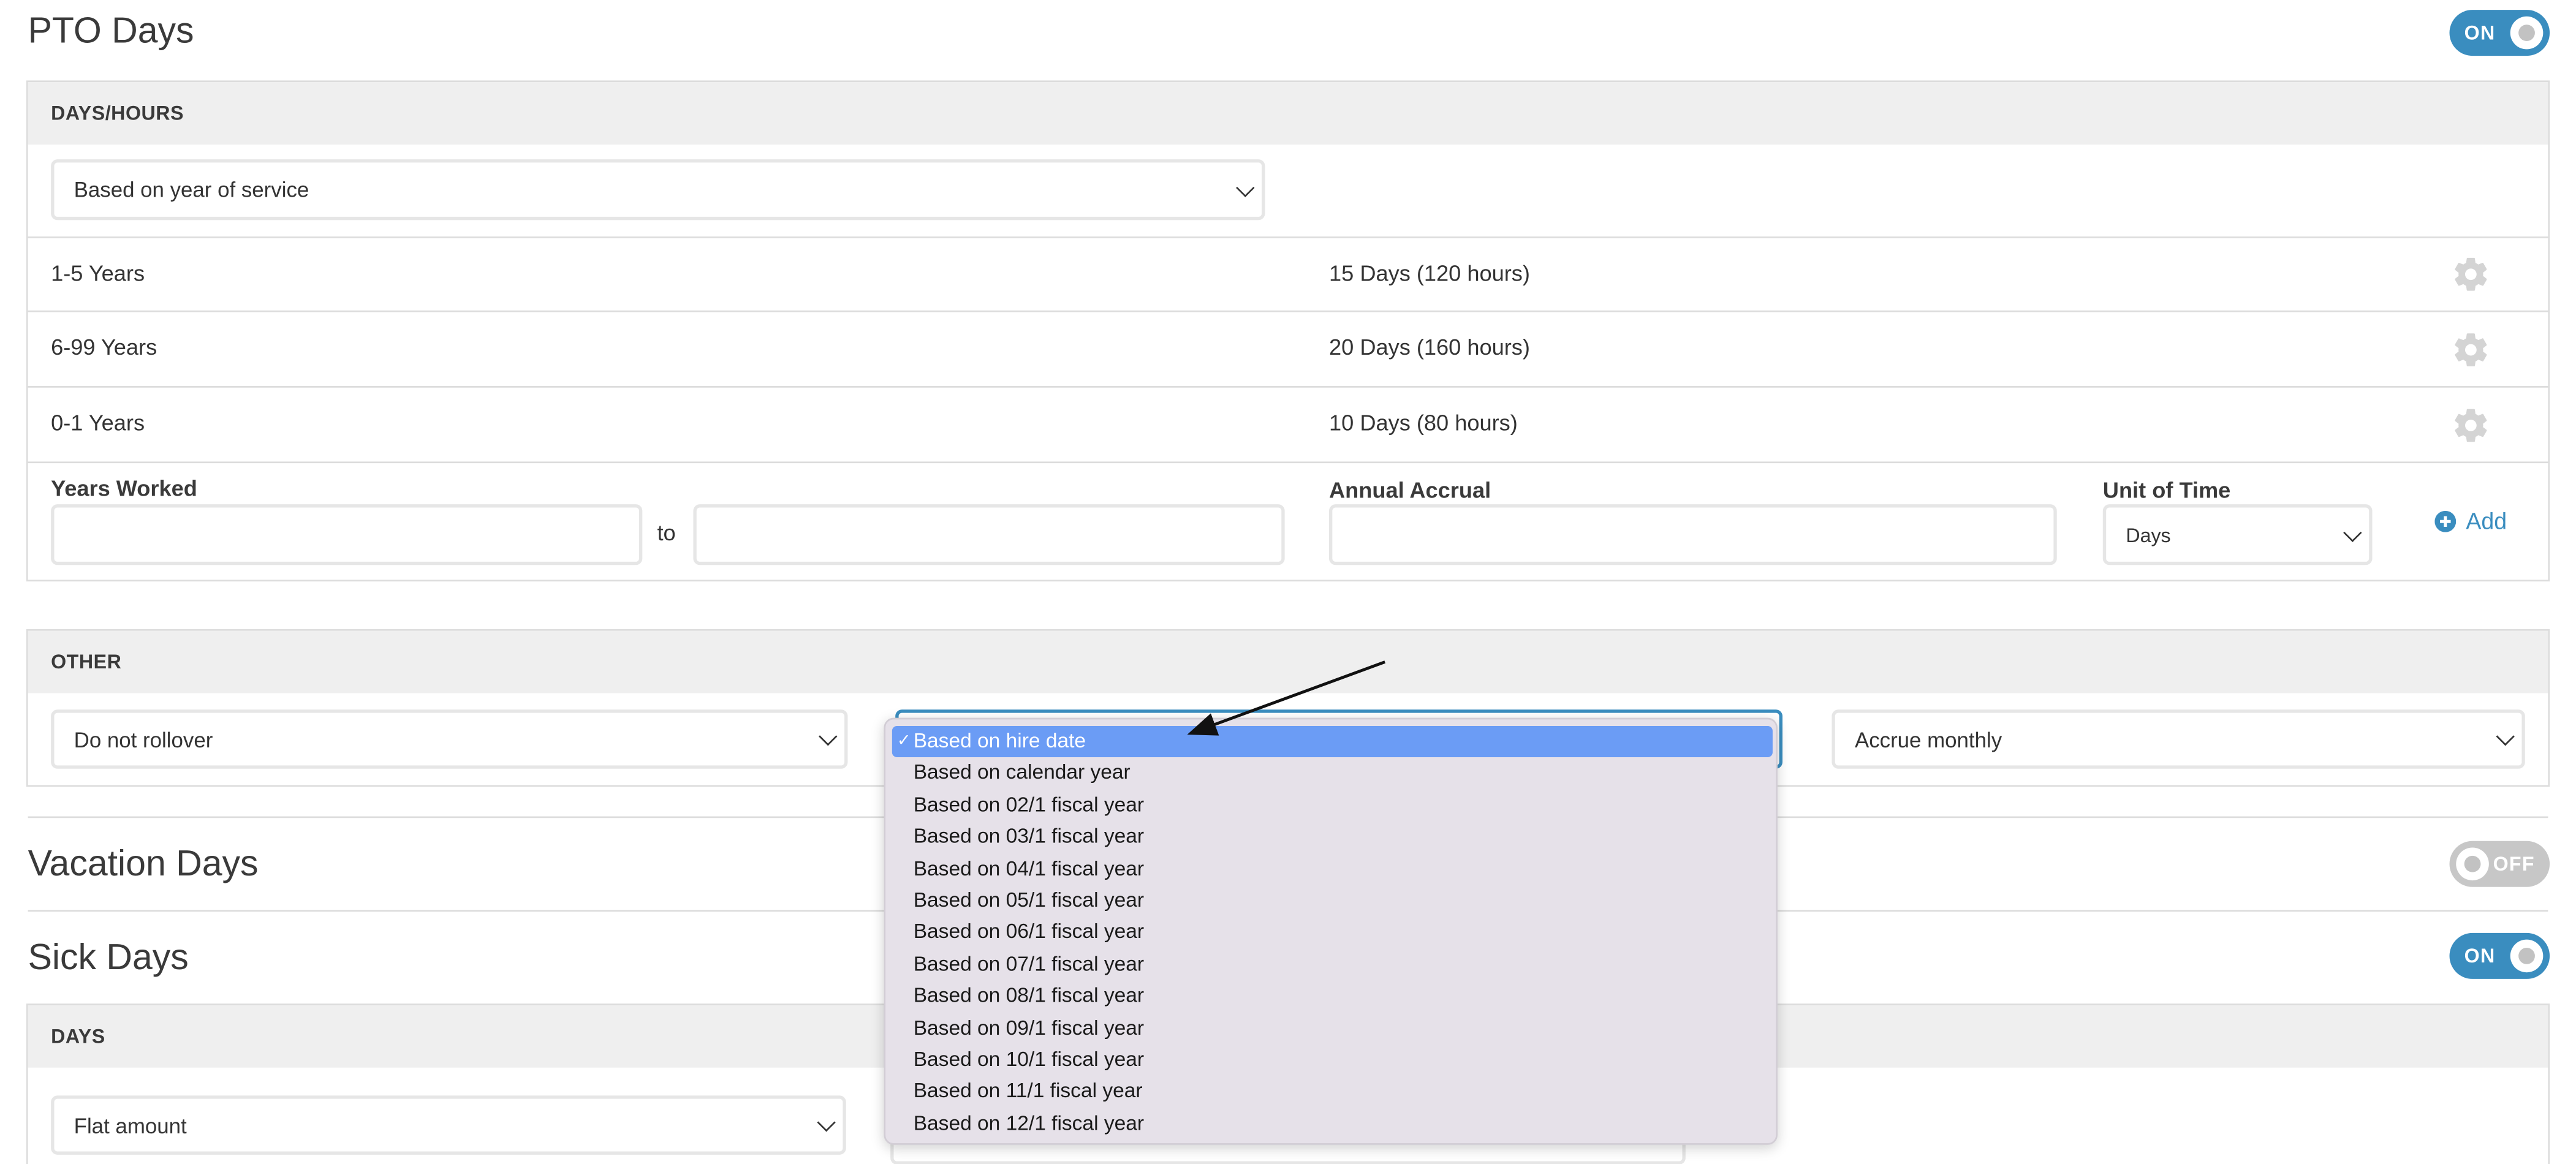 The image size is (2576, 1164). Describe the element at coordinates (1429, 347) in the screenshot. I see `row-amount: 20 Days (160 hours)` at that location.